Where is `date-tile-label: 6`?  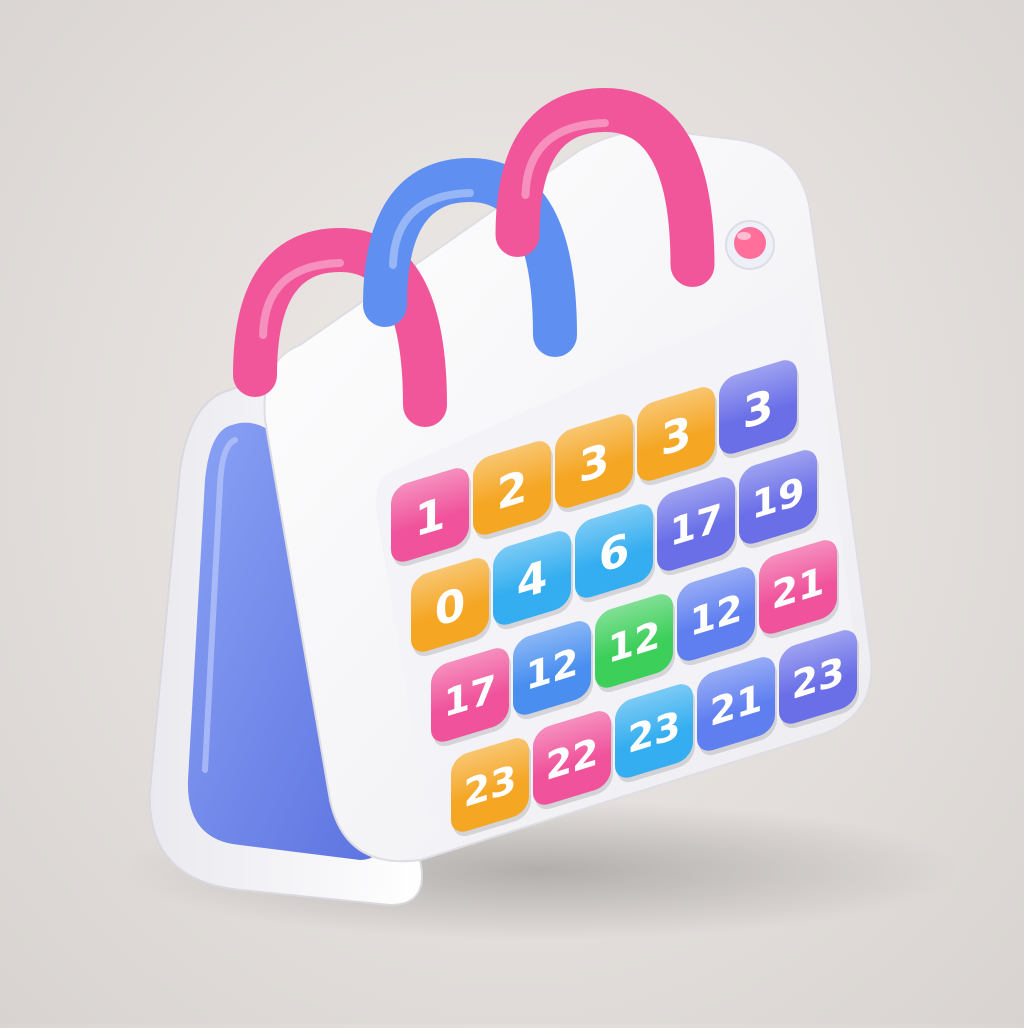
date-tile-label: 6 is located at coordinates (614, 552).